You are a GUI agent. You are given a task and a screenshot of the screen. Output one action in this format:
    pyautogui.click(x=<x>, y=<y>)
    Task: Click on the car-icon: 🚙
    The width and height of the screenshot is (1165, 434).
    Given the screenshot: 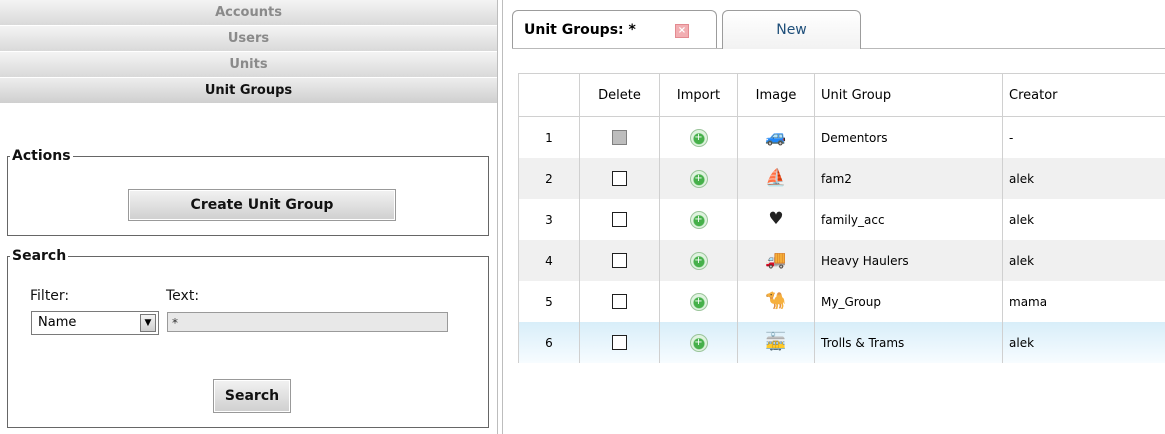 What is the action you would take?
    pyautogui.click(x=776, y=137)
    